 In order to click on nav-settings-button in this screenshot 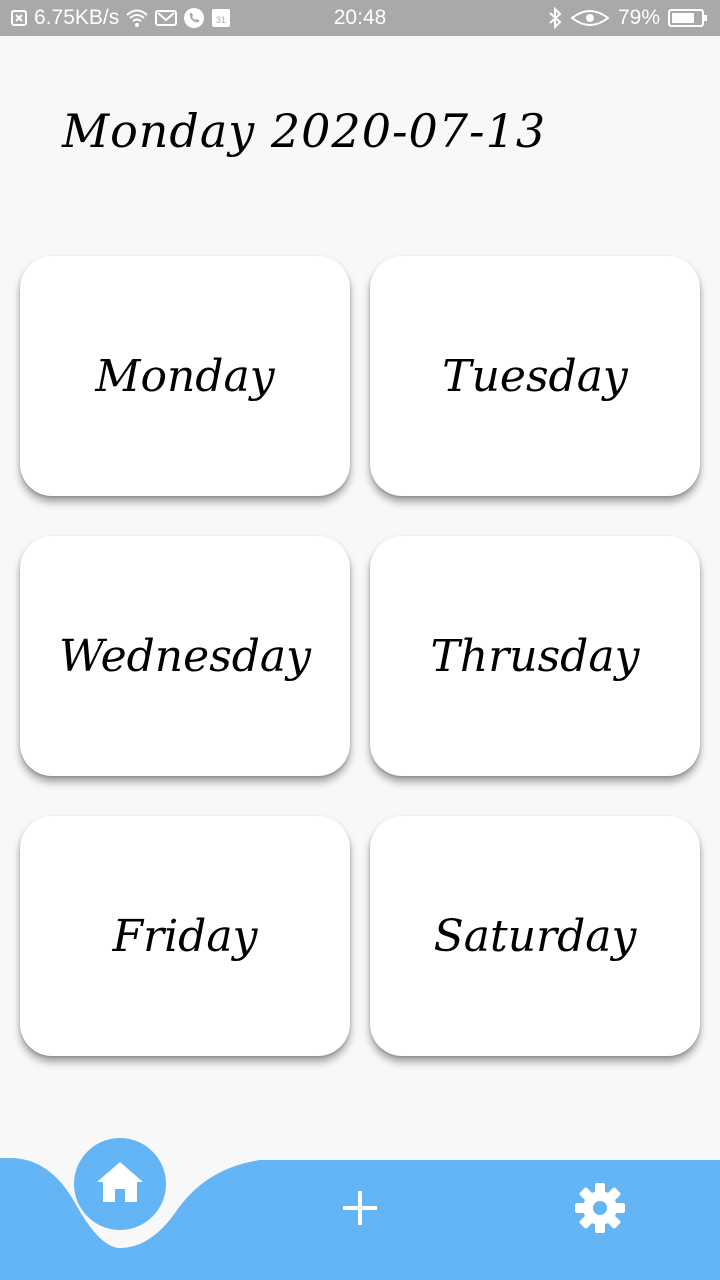, I will do `click(600, 1210)`.